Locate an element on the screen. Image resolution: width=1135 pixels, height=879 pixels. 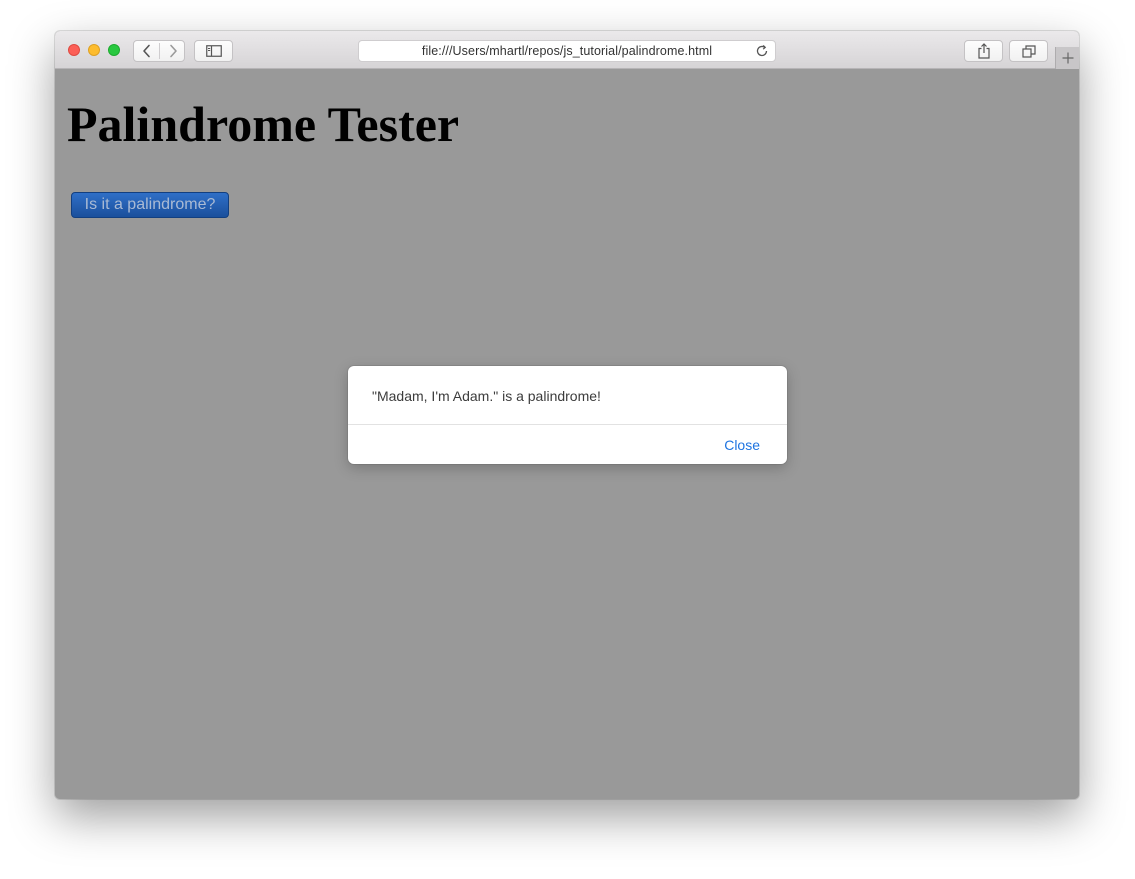
page-title: Palindrome Tester is located at coordinates (263, 124).